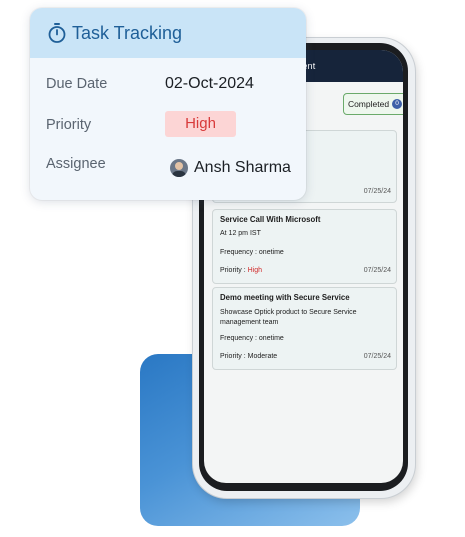 This screenshot has width=465, height=537. What do you see at coordinates (179, 168) in the screenshot?
I see `avatar` at bounding box center [179, 168].